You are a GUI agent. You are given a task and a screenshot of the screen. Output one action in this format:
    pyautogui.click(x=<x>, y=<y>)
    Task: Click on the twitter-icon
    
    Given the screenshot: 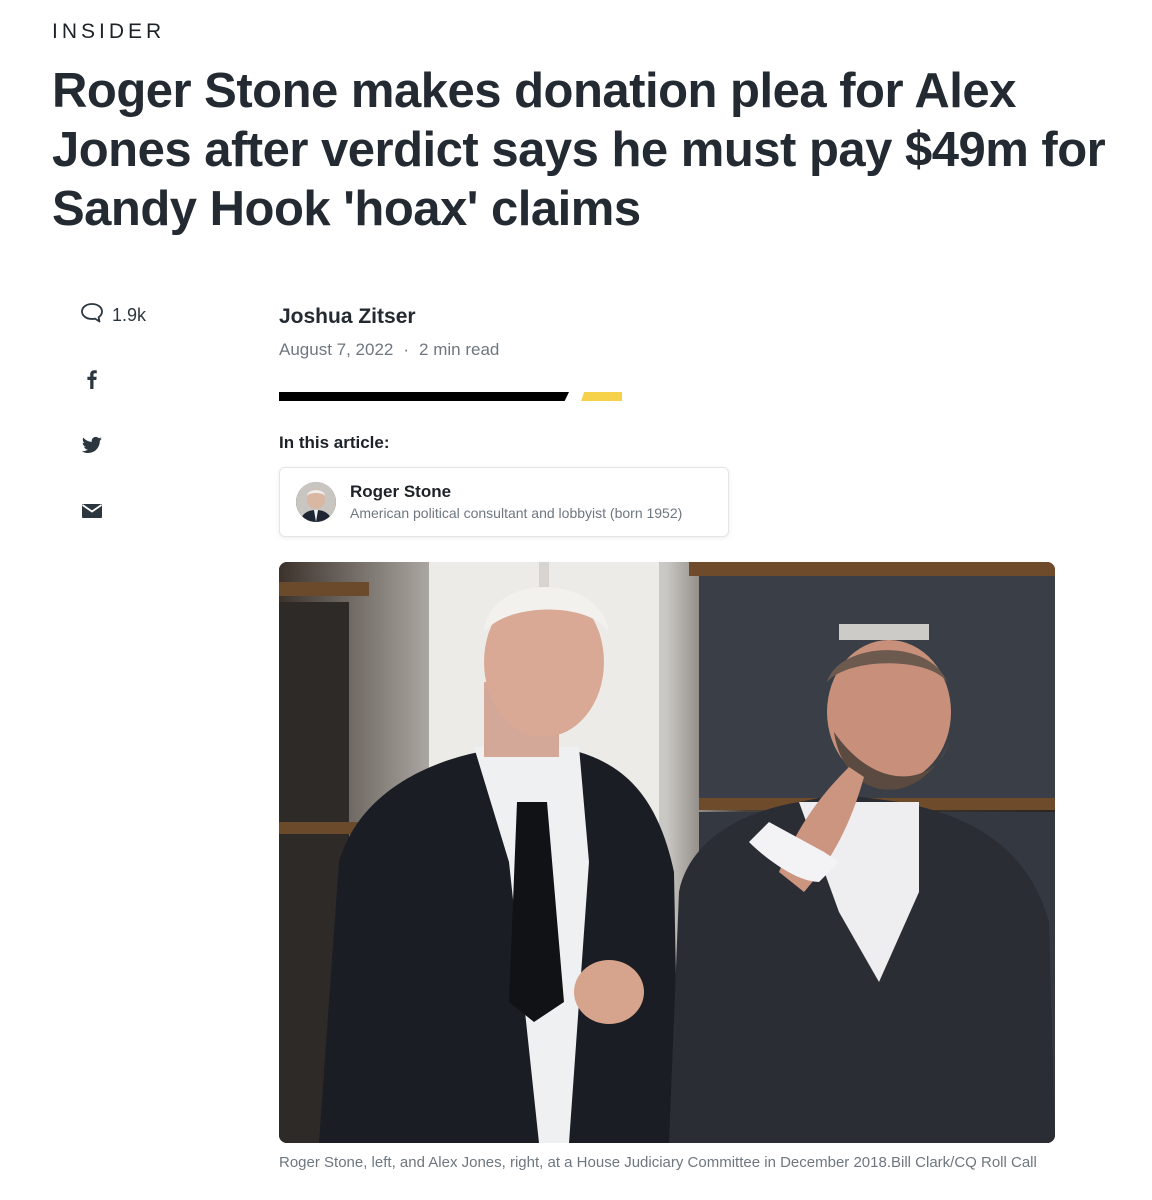 What is the action you would take?
    pyautogui.click(x=92, y=447)
    